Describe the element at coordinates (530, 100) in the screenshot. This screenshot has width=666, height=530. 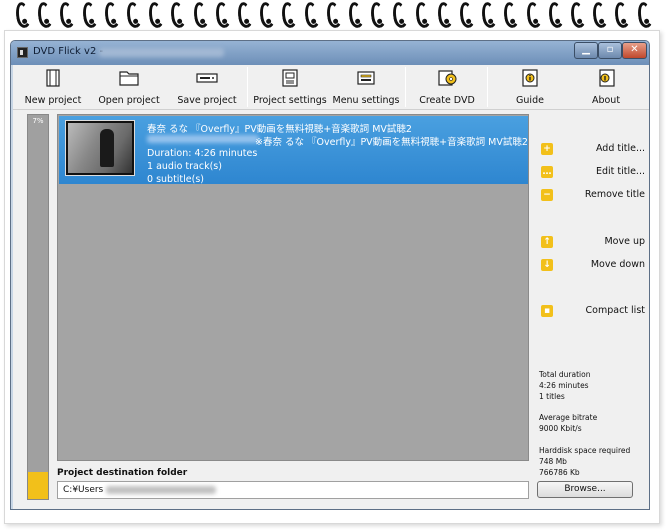
I see `guide-label: Guide` at that location.